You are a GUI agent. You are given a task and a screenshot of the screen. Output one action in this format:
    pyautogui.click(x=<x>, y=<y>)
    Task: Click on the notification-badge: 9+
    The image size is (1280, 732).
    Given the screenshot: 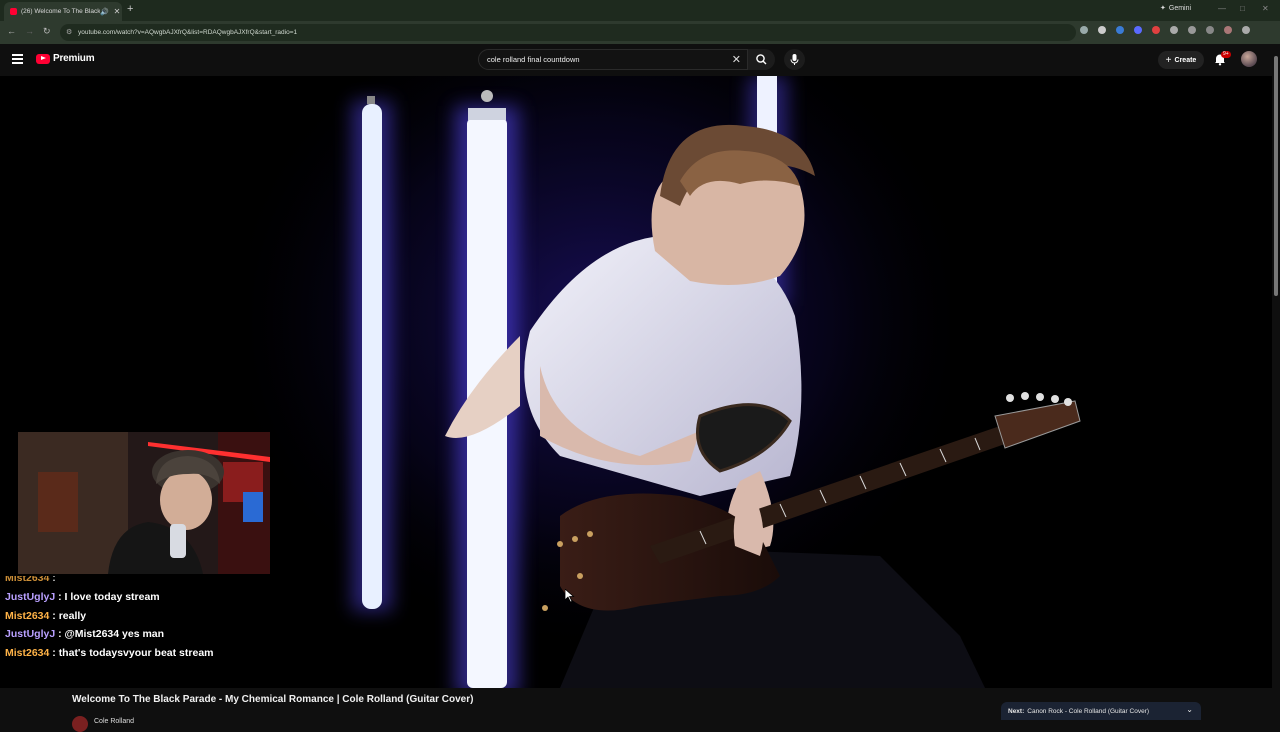 What is the action you would take?
    pyautogui.click(x=1226, y=54)
    